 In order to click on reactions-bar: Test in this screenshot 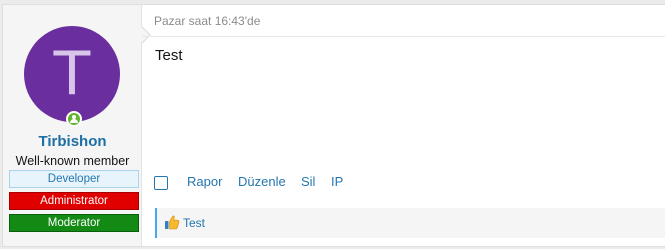, I will do `click(410, 223)`.